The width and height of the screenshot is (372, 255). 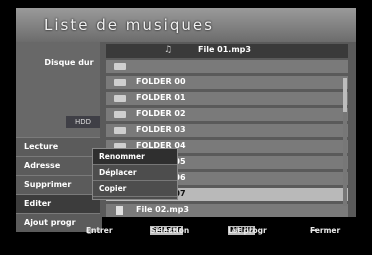 What do you see at coordinates (59, 165) in the screenshot?
I see `menu-item-adresse: Adresse` at bounding box center [59, 165].